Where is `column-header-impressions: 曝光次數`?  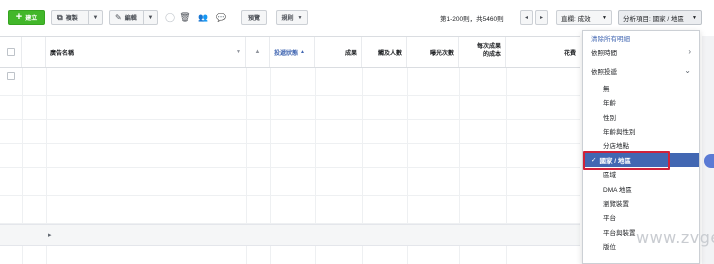 column-header-impressions: 曝光次數 is located at coordinates (433, 52).